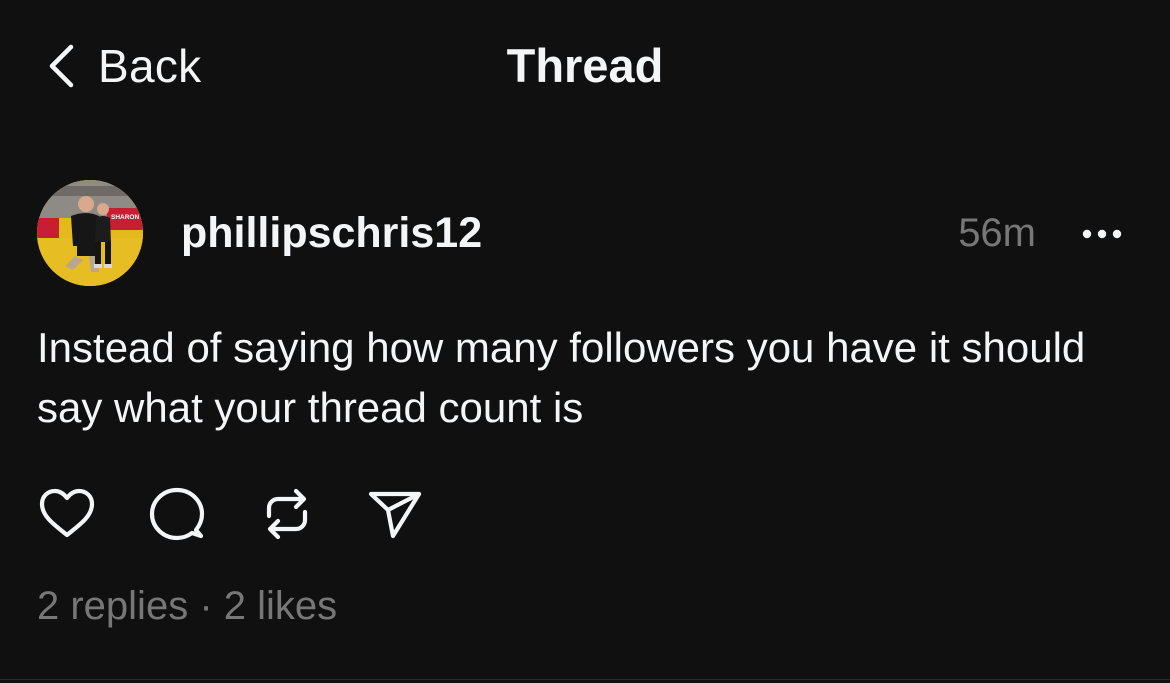 This screenshot has height=683, width=1170. I want to click on more-button, so click(1102, 234).